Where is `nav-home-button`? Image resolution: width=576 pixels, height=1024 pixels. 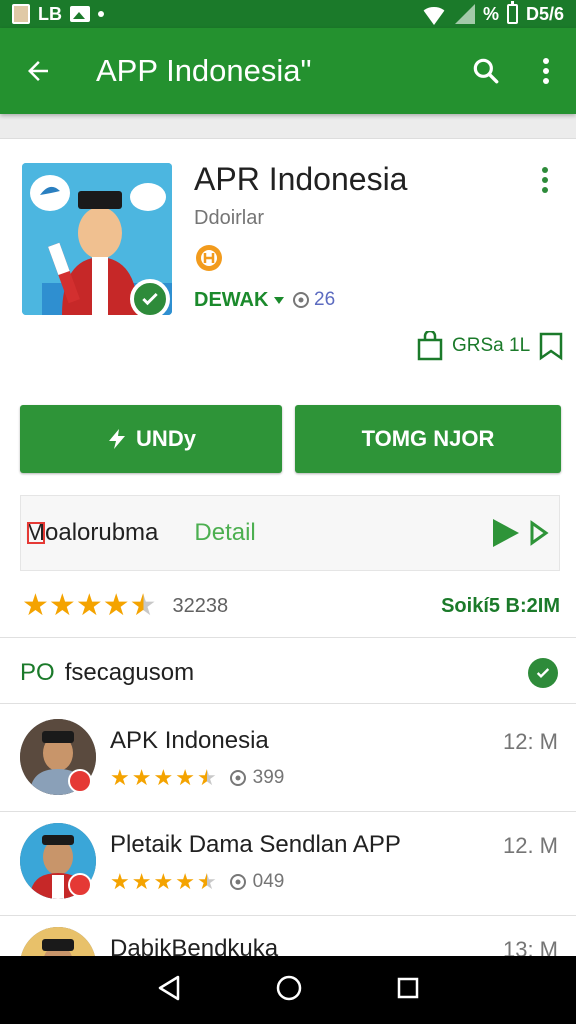 nav-home-button is located at coordinates (289, 990).